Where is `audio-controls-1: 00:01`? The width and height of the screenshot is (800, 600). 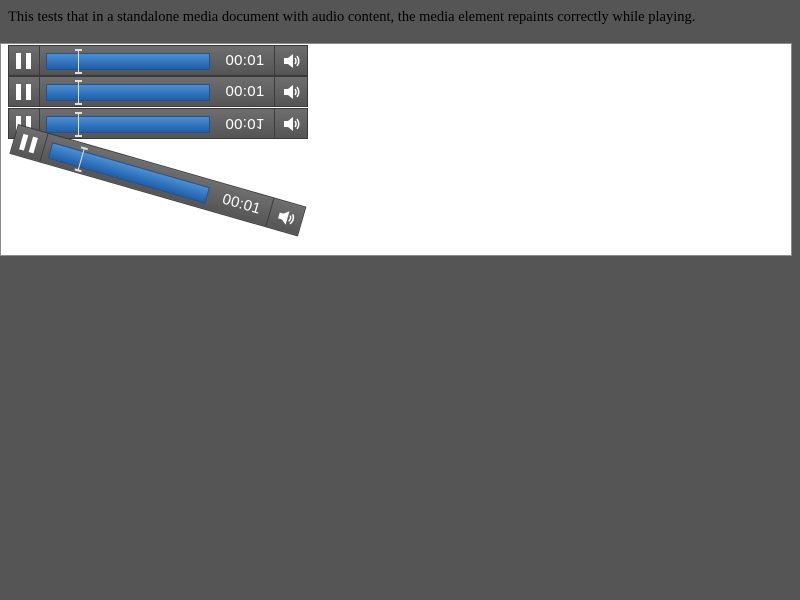 audio-controls-1: 00:01 is located at coordinates (158, 60).